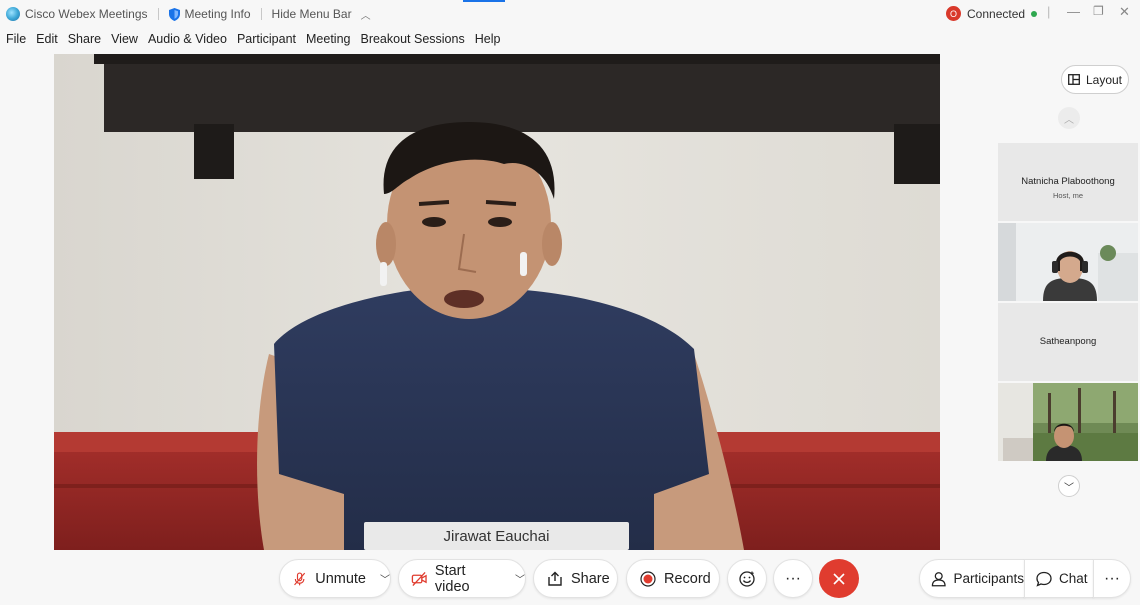  I want to click on video-off-icon, so click(419, 578).